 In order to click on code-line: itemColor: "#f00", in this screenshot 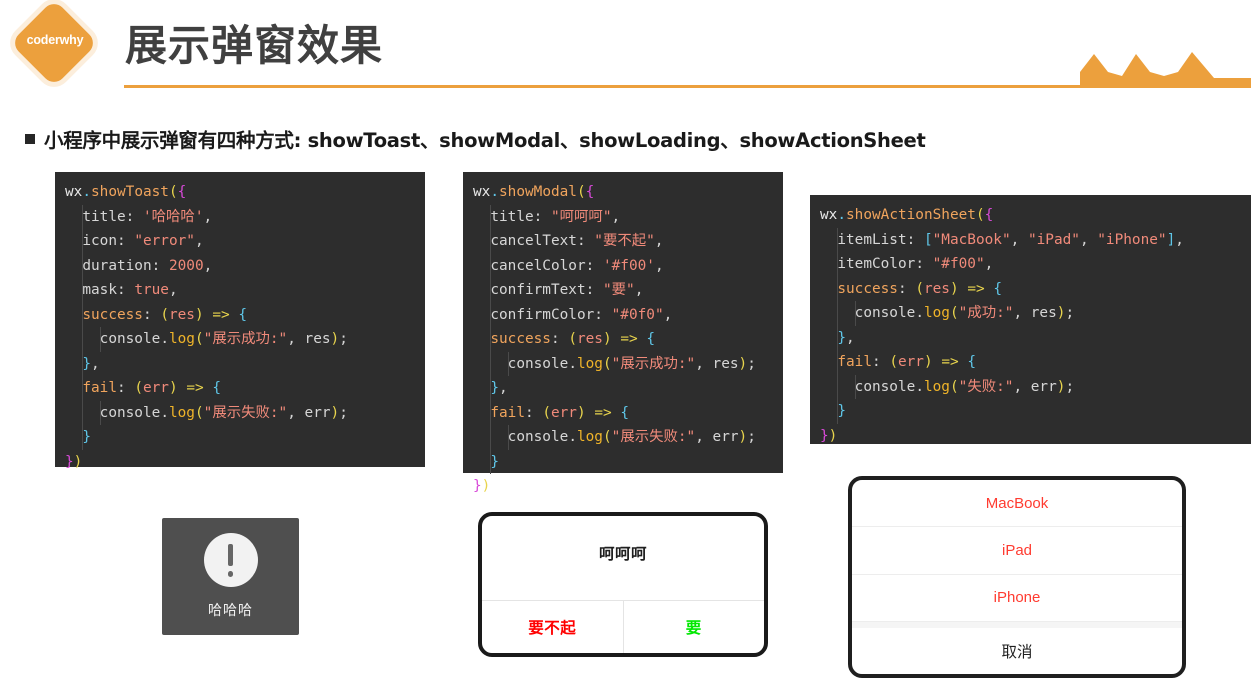, I will do `click(1035, 264)`.